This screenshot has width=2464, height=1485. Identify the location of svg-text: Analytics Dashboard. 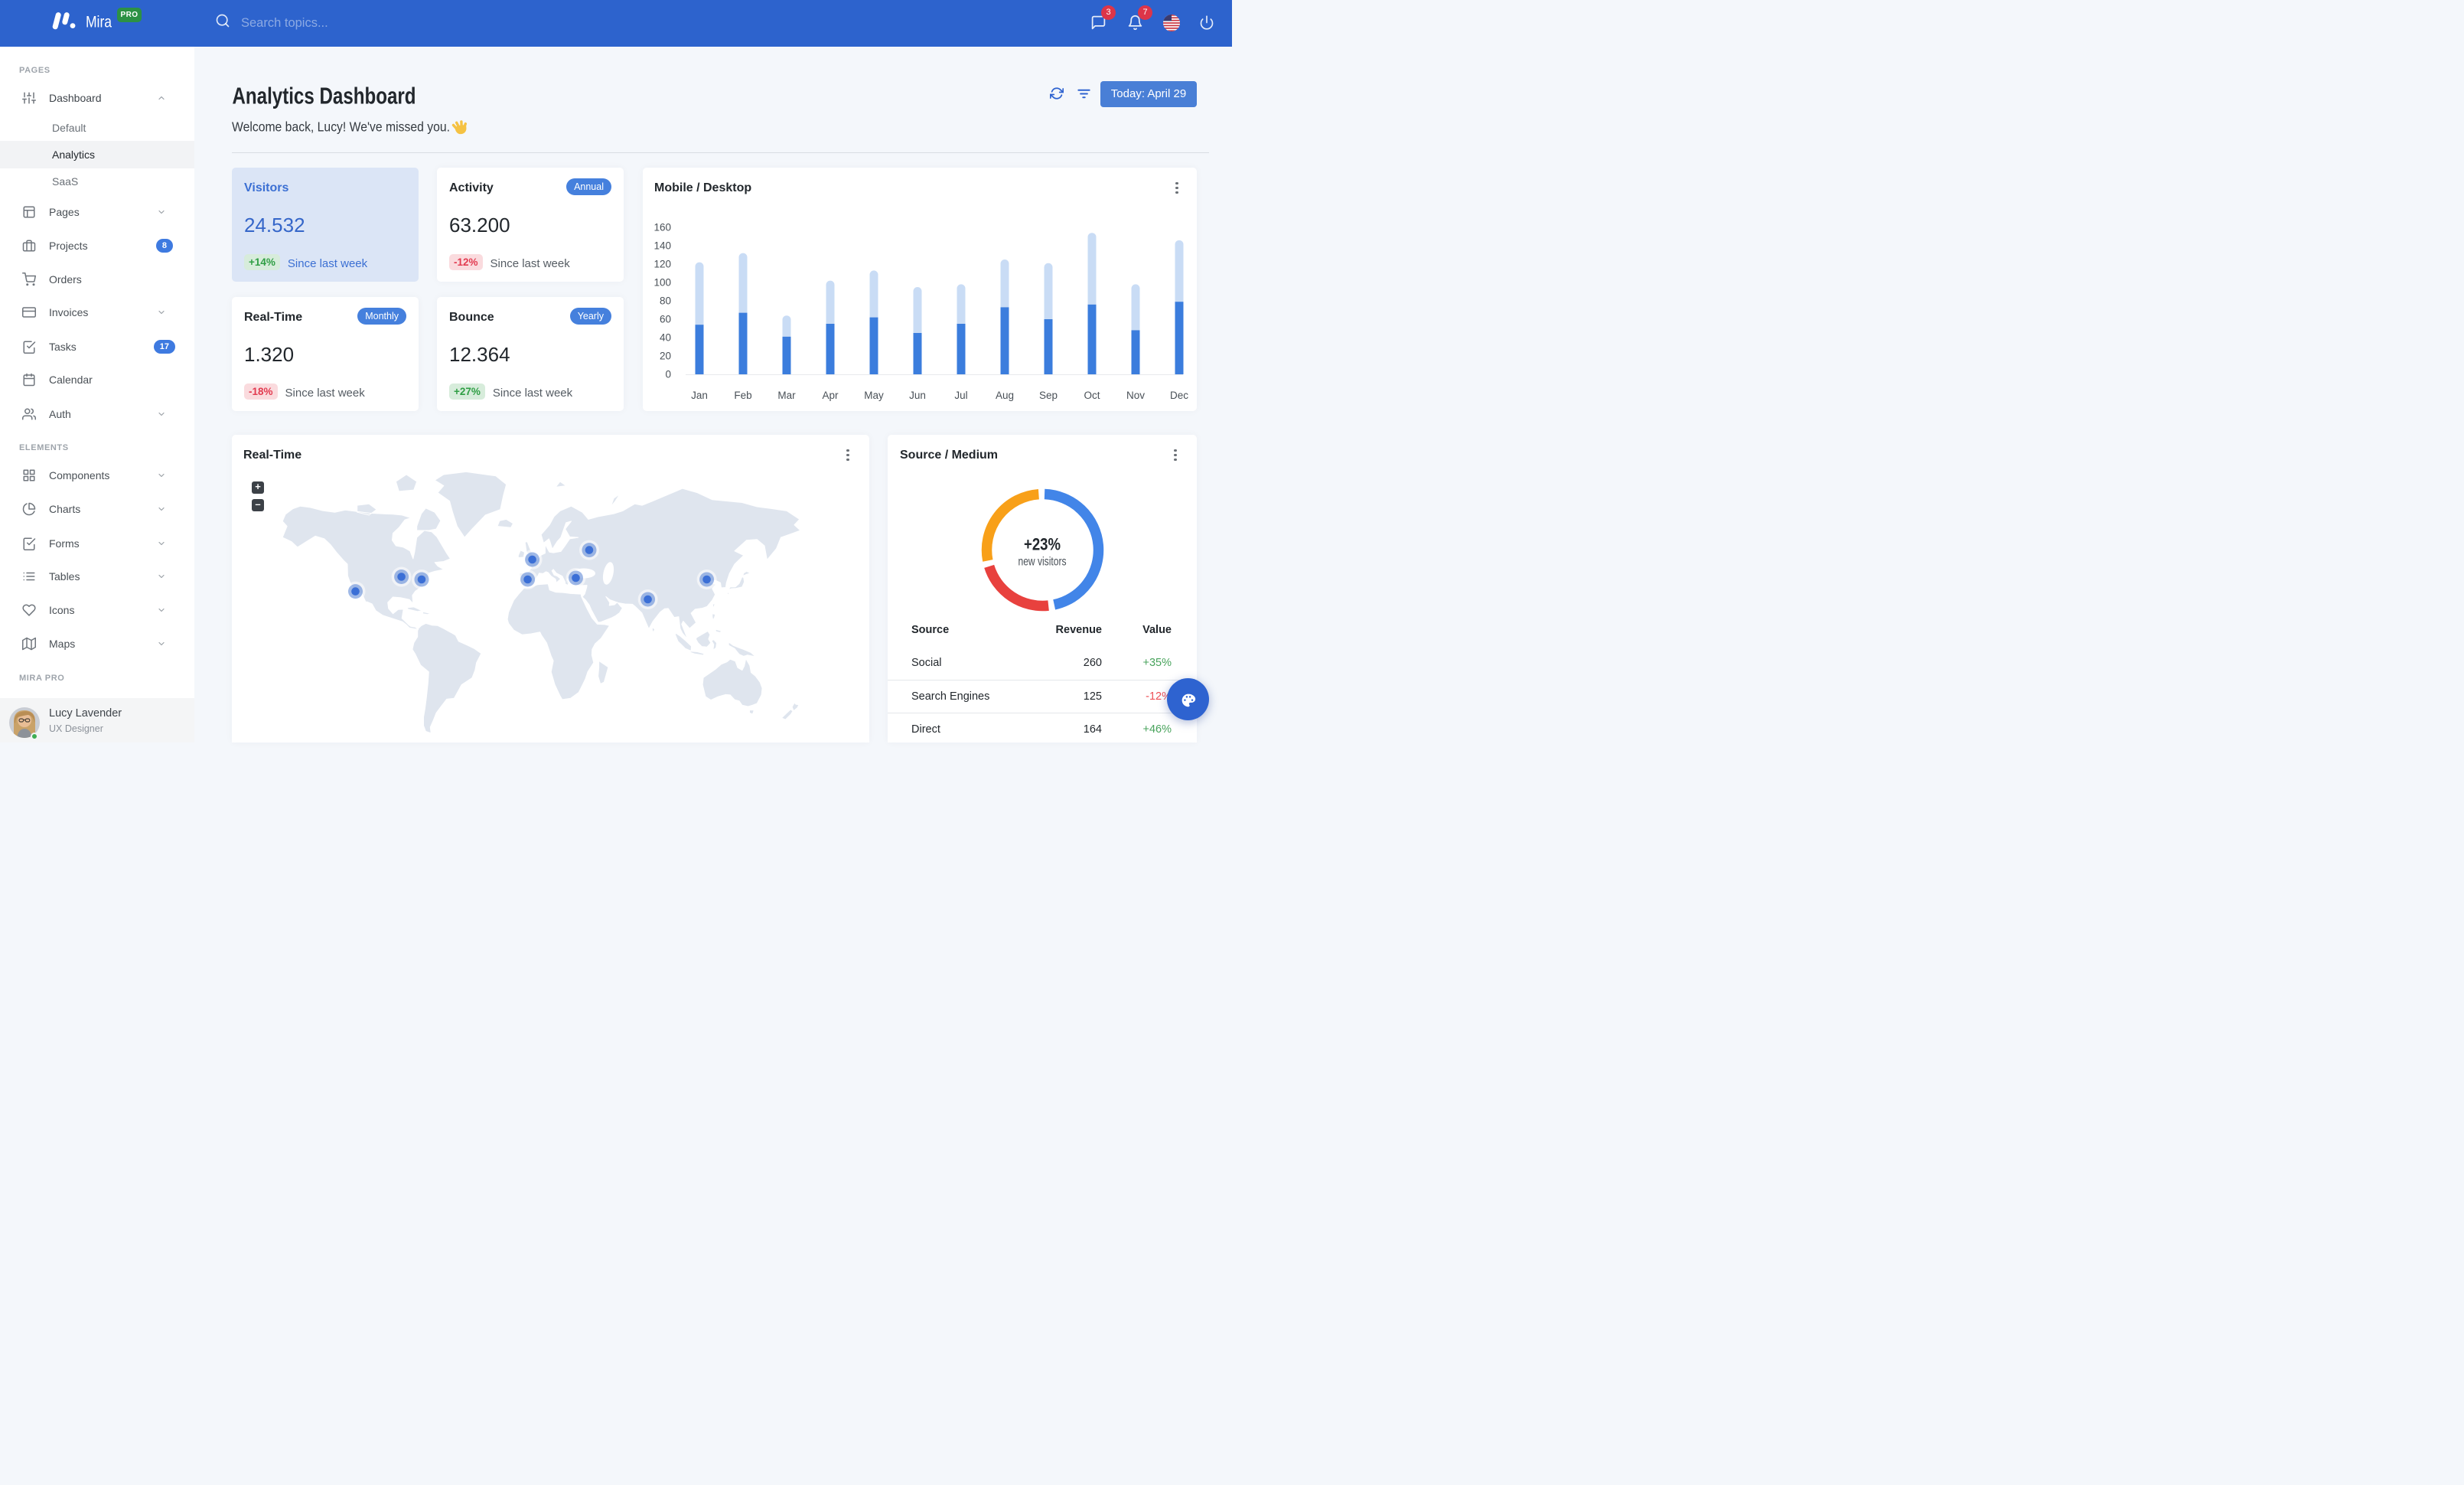
(324, 96).